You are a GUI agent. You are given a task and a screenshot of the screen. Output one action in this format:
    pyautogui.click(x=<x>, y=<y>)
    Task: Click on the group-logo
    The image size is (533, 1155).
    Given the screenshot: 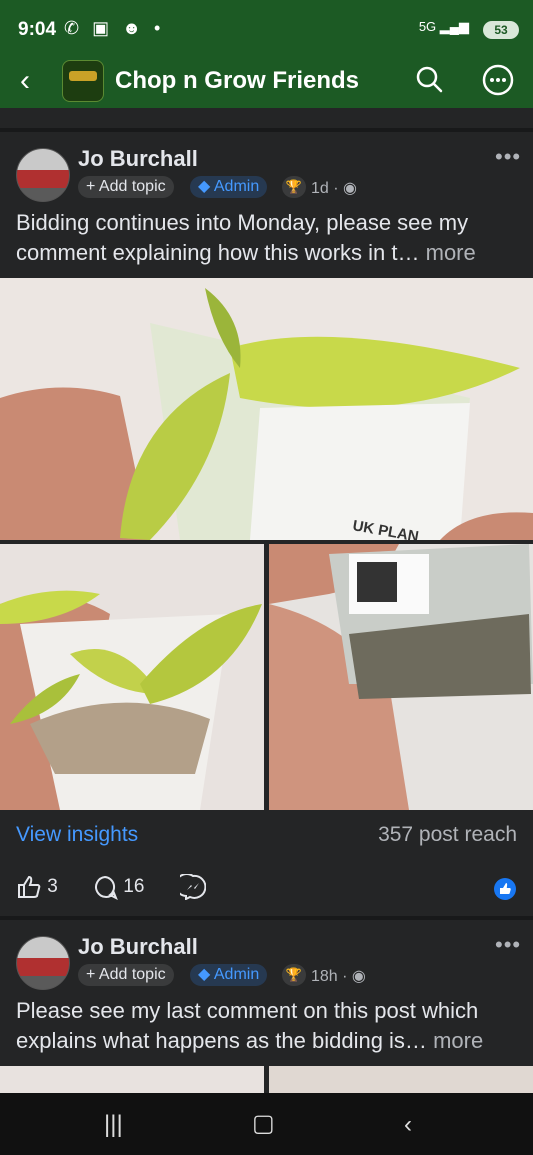 What is the action you would take?
    pyautogui.click(x=83, y=81)
    